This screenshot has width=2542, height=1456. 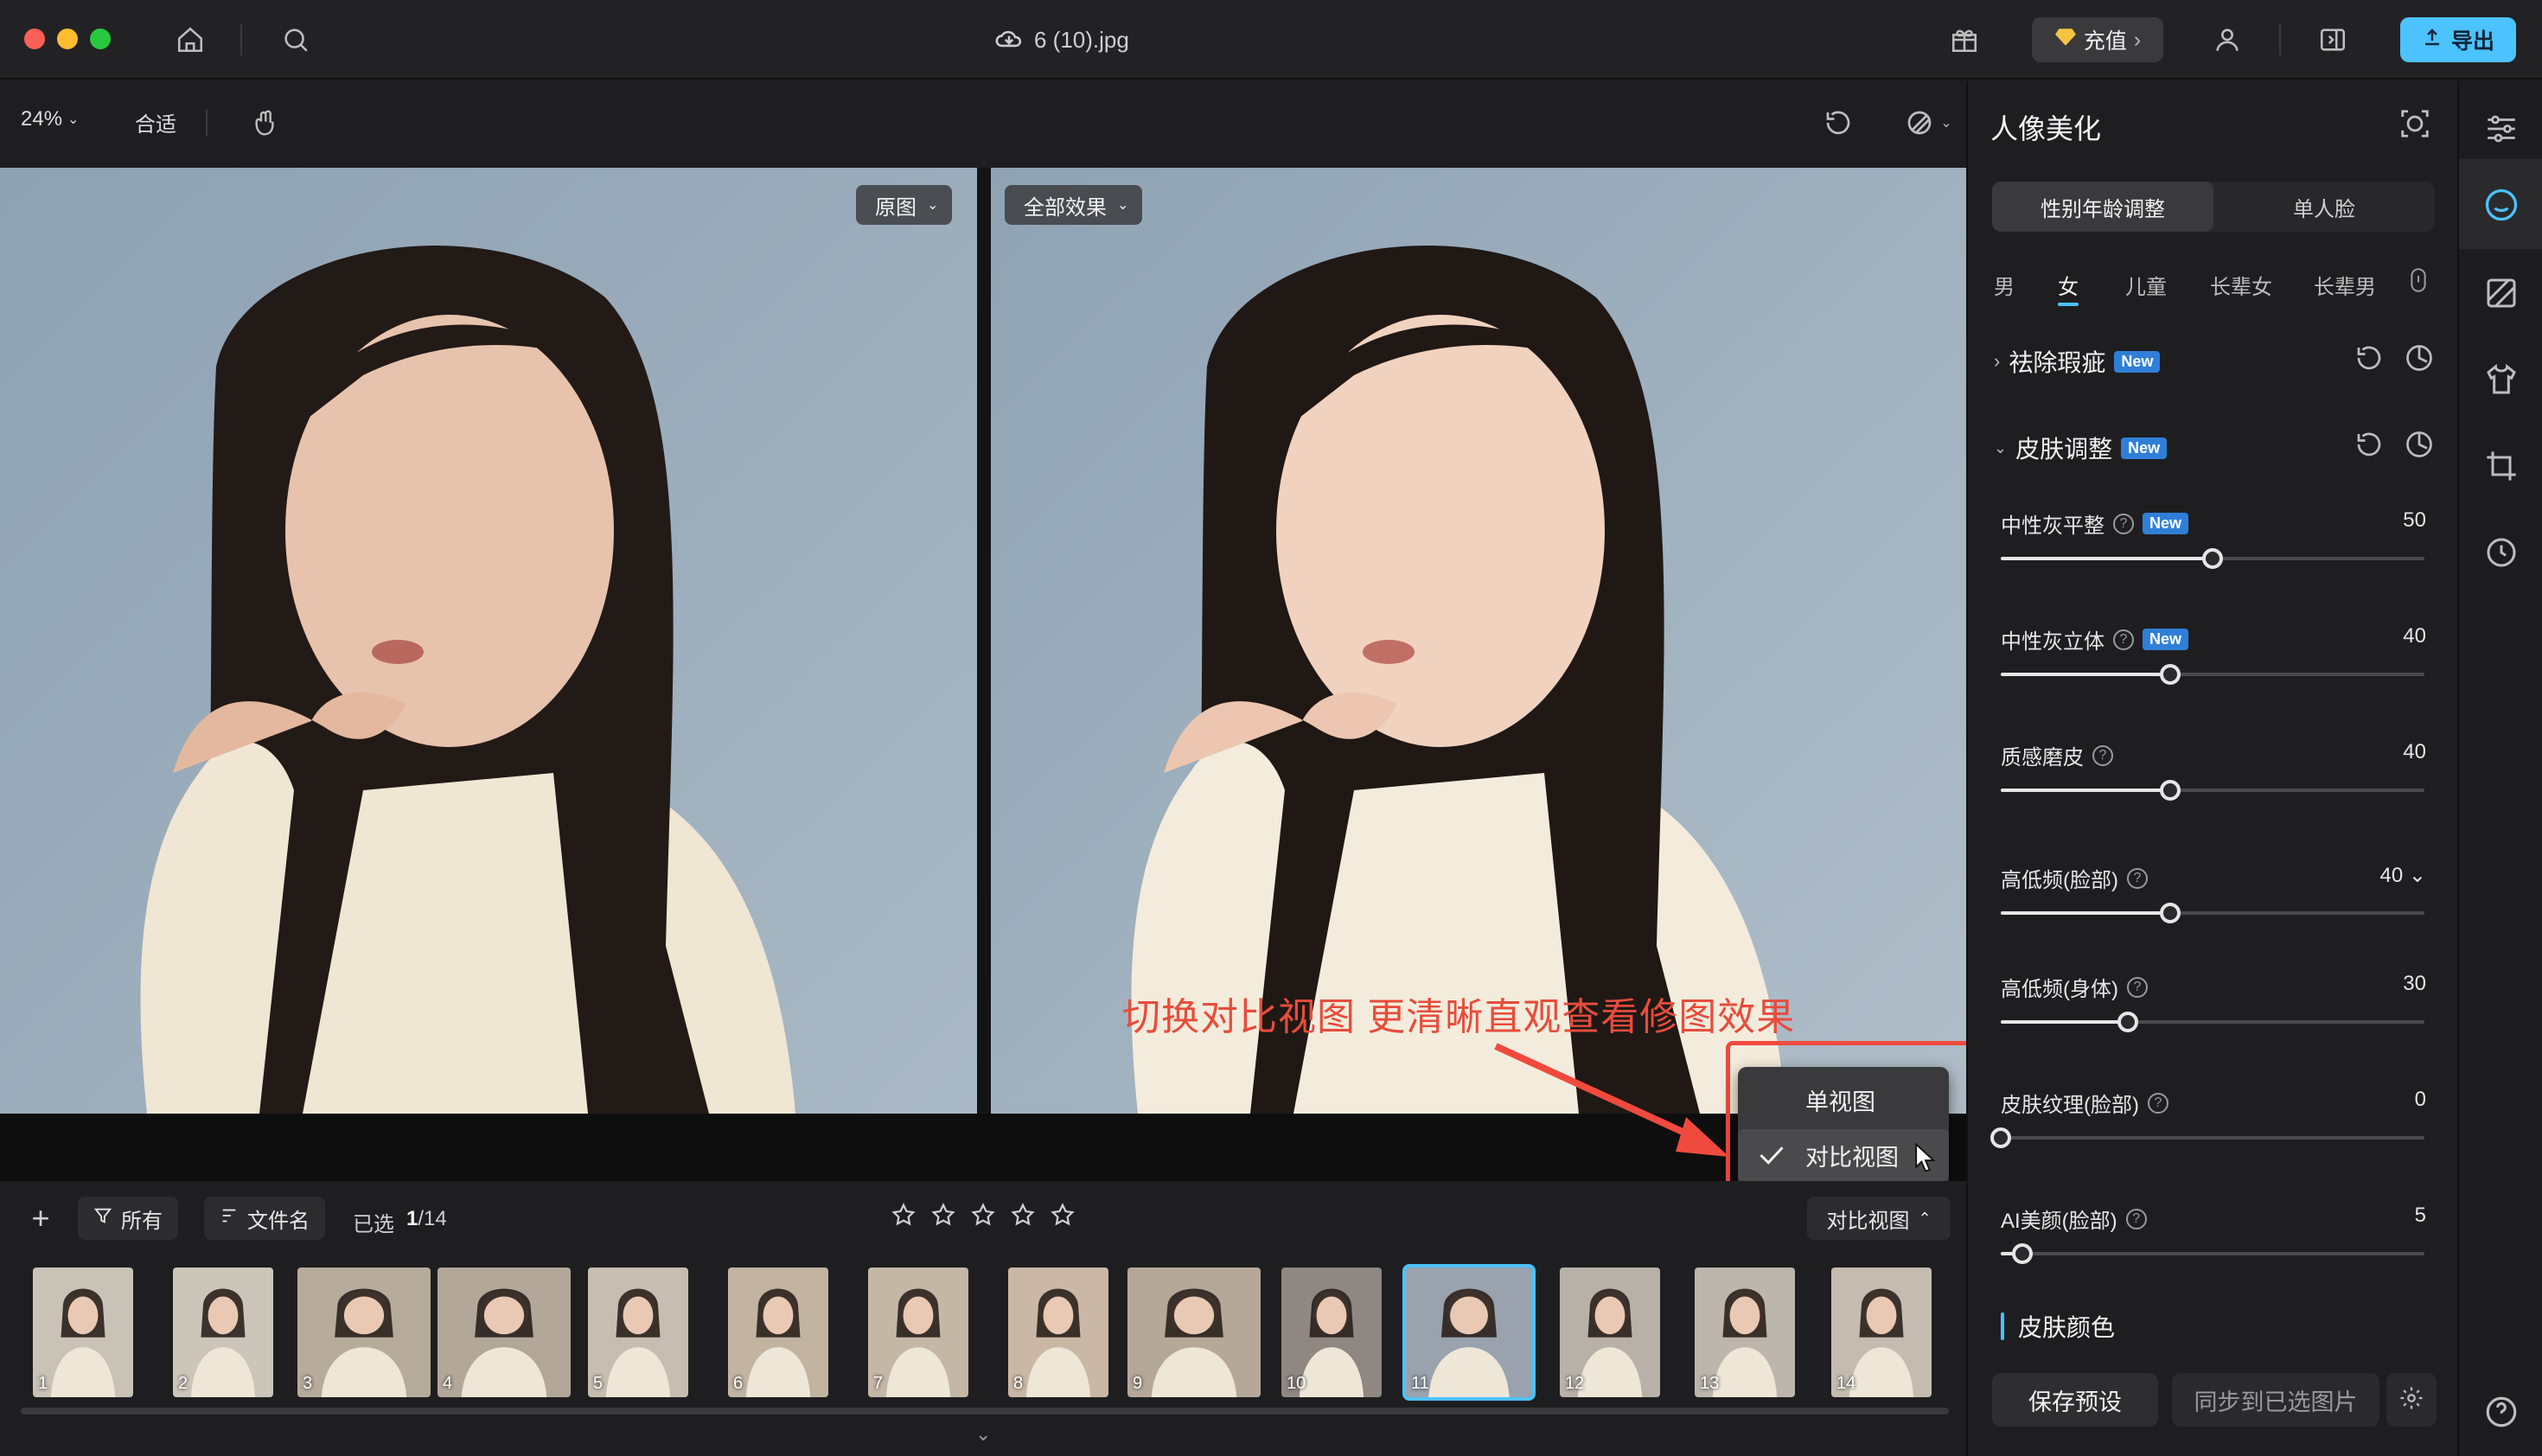 I want to click on thumbnail: 5, so click(x=638, y=1333).